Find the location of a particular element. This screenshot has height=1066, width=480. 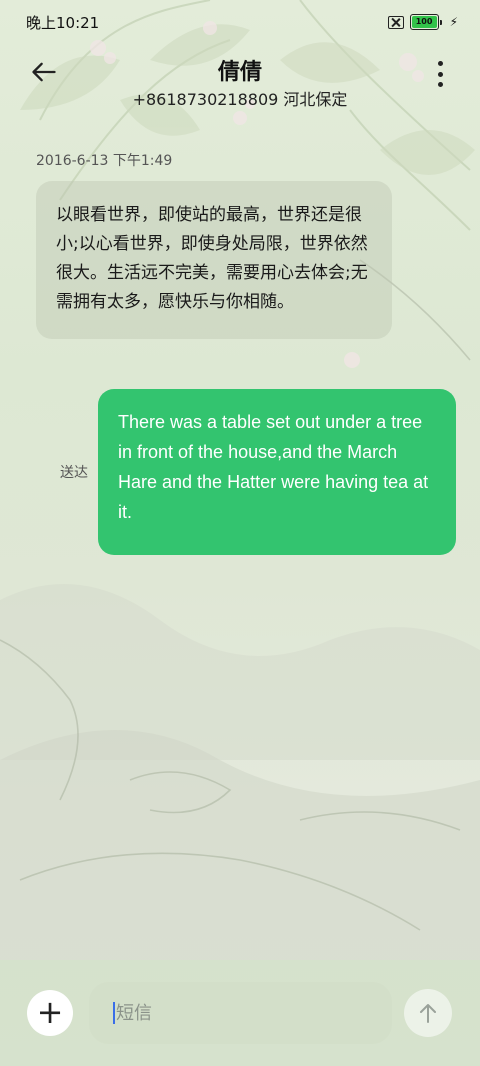

more-vertical-icon is located at coordinates (440, 63).